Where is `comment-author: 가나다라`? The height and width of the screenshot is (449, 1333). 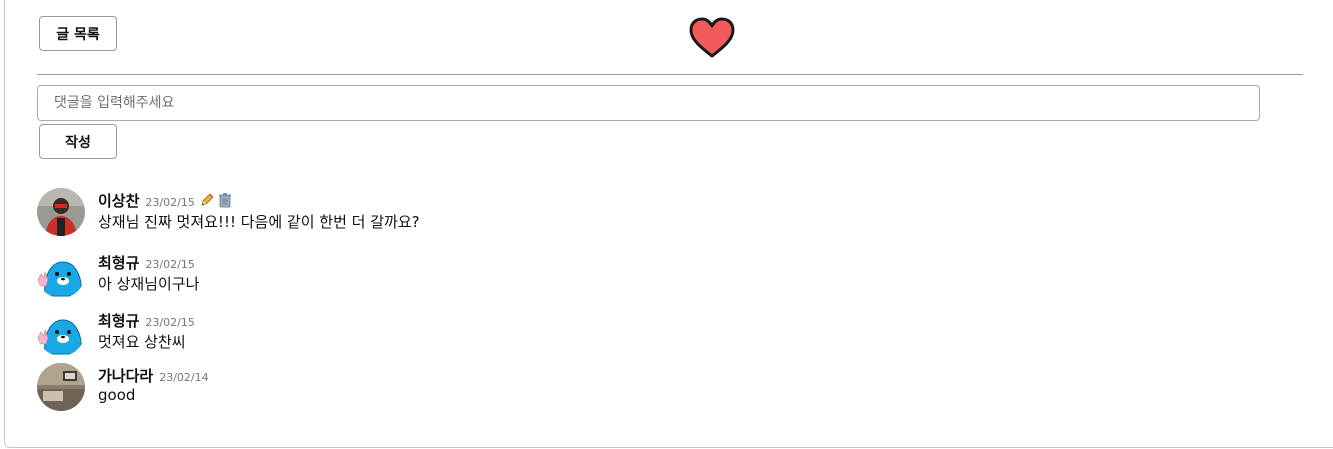
comment-author: 가나다라 is located at coordinates (126, 376).